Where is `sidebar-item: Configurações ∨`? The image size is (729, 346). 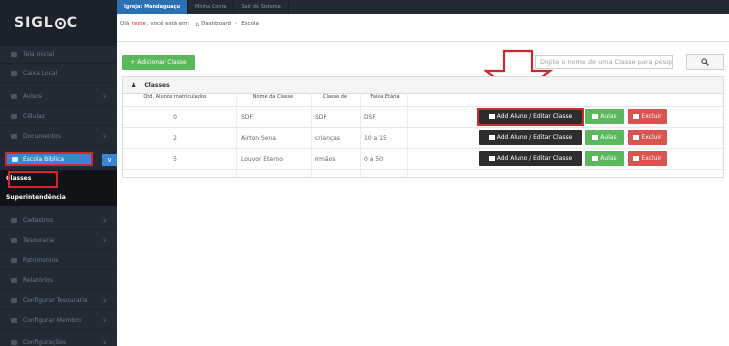 sidebar-item: Configurações ∨ is located at coordinates (58, 339).